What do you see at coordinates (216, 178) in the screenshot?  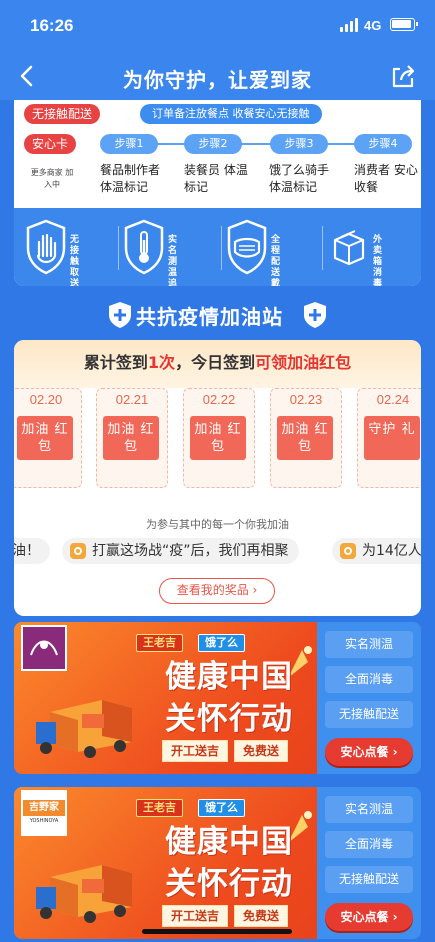 I see `step-2-desc: 装餐员 体温标记` at bounding box center [216, 178].